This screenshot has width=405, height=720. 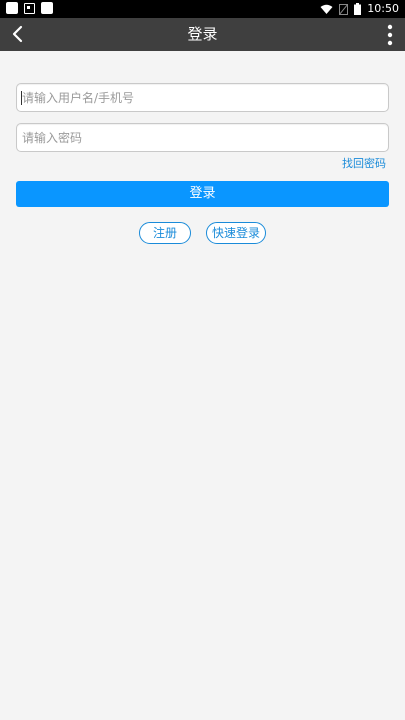 I want to click on status-left-icons, so click(x=29, y=8).